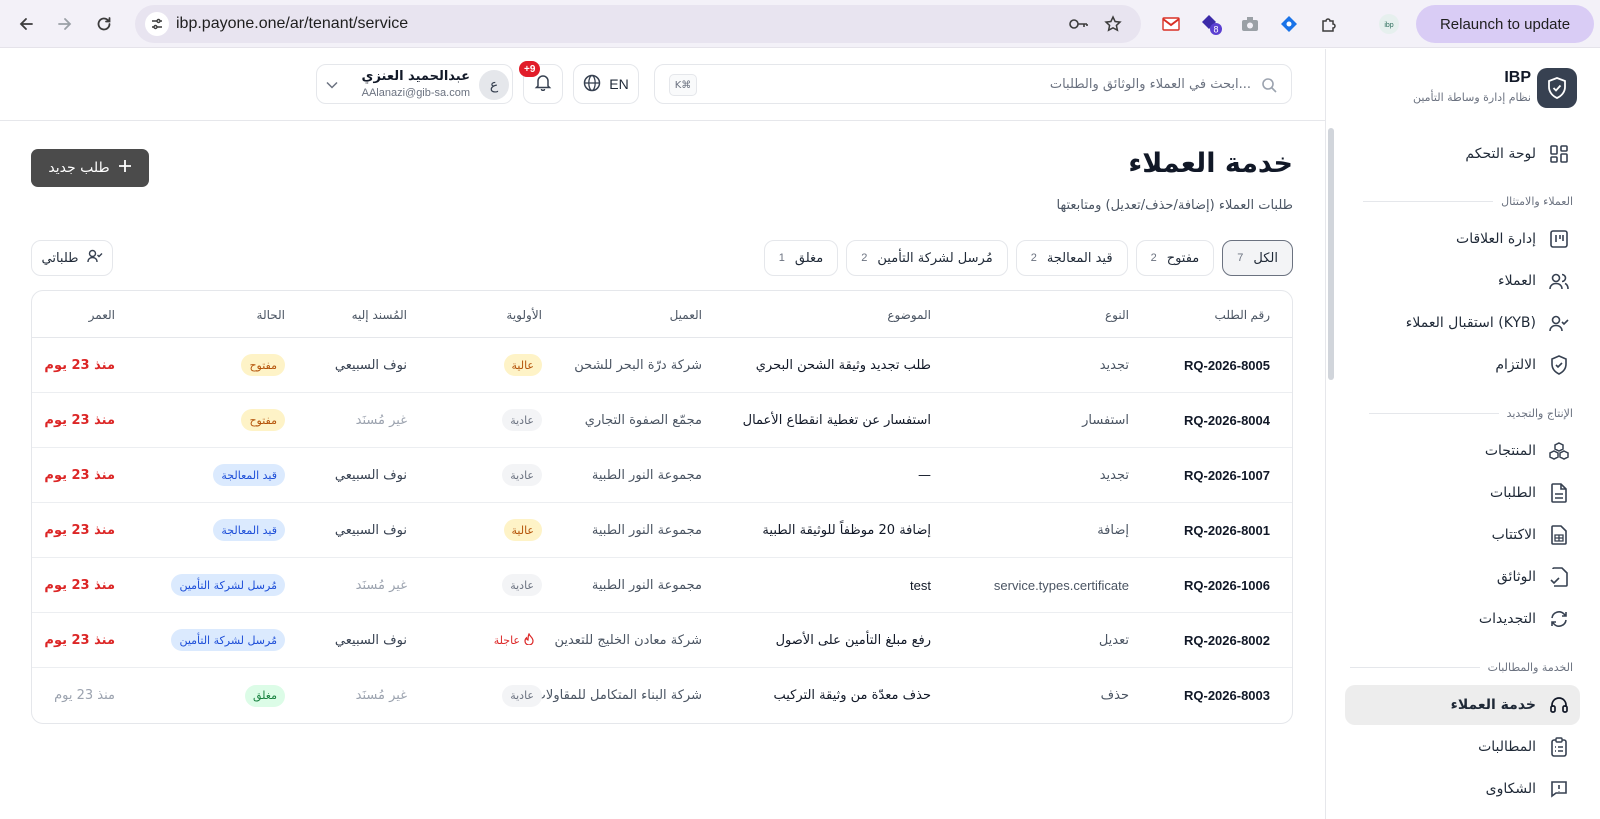 The image size is (1600, 819). Describe the element at coordinates (1462, 281) in the screenshot. I see `sidebar-item-clients: العملاء` at that location.